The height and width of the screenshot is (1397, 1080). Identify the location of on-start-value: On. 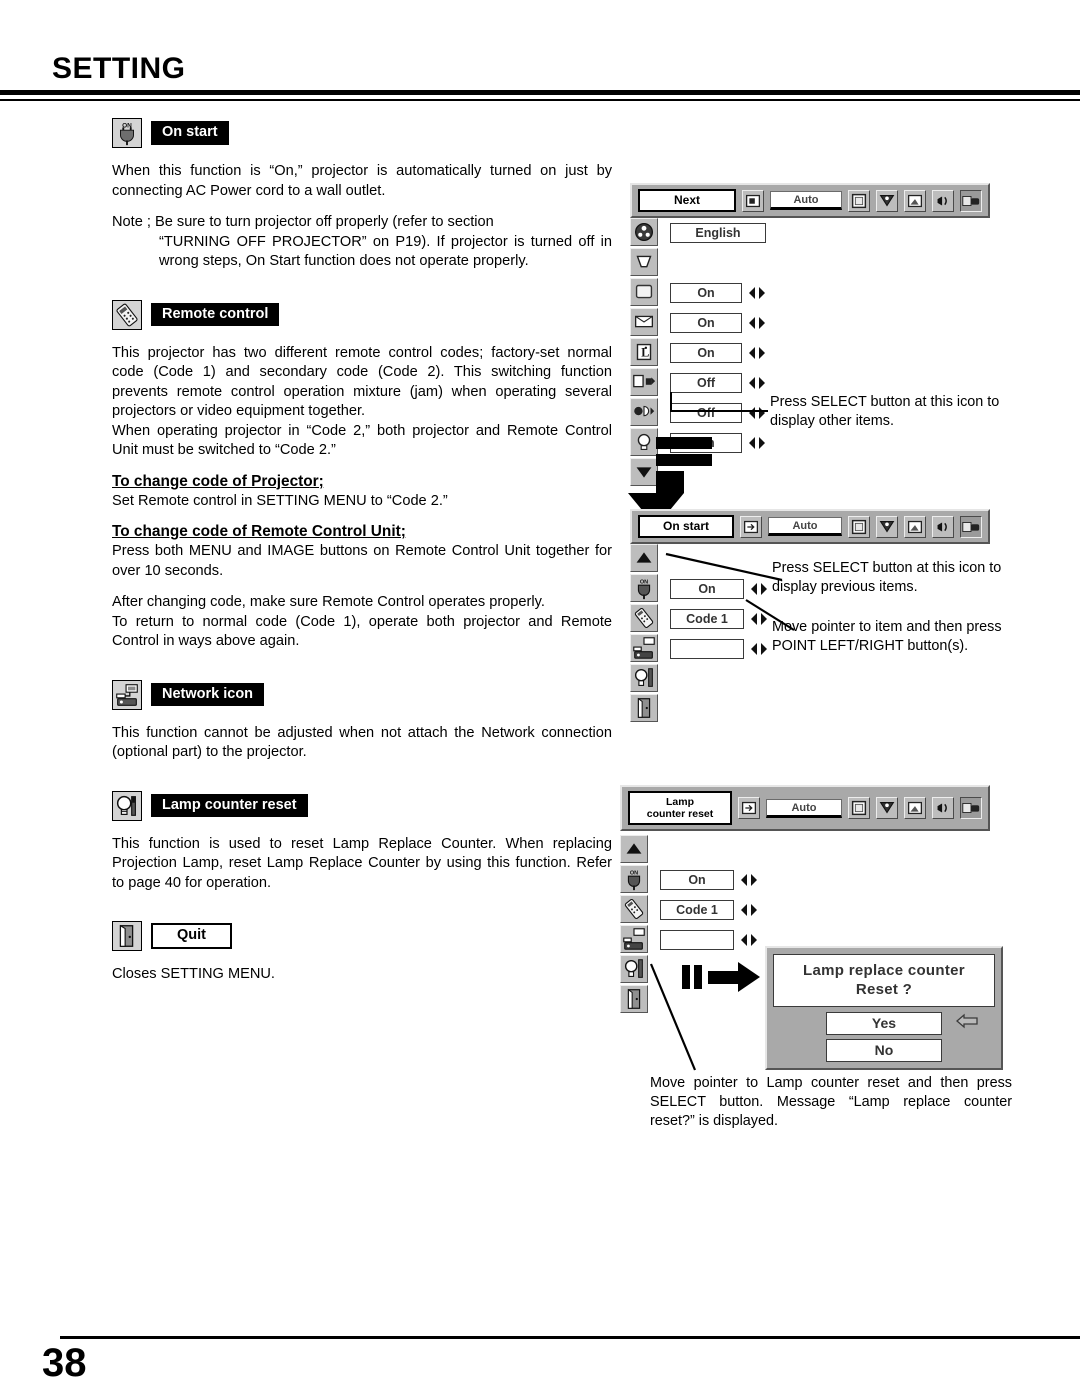
(697, 880).